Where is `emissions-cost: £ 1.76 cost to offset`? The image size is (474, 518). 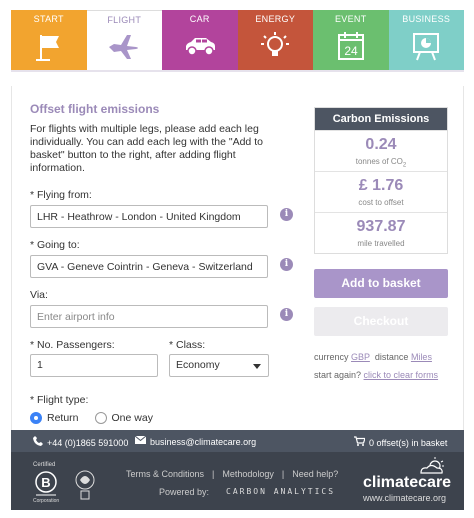 emissions-cost: £ 1.76 cost to offset is located at coordinates (381, 191).